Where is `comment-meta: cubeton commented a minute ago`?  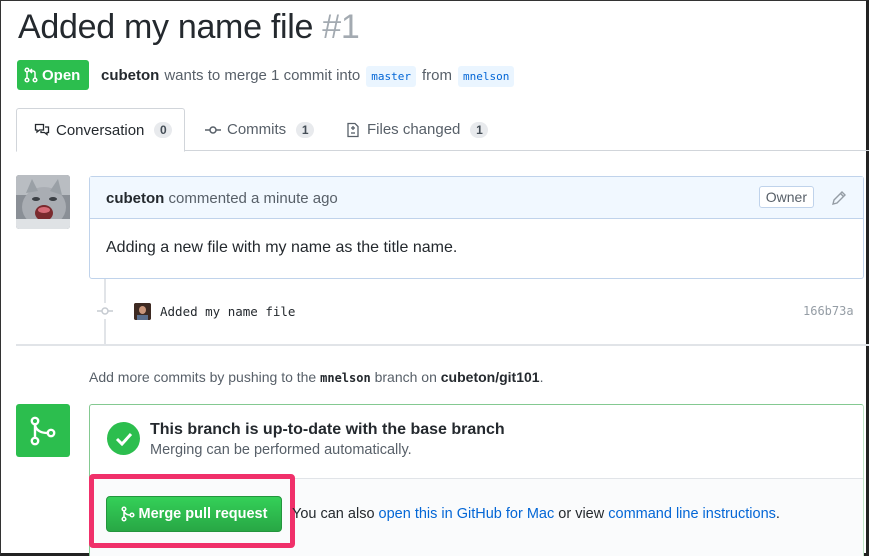
comment-meta: cubeton commented a minute ago is located at coordinates (222, 198).